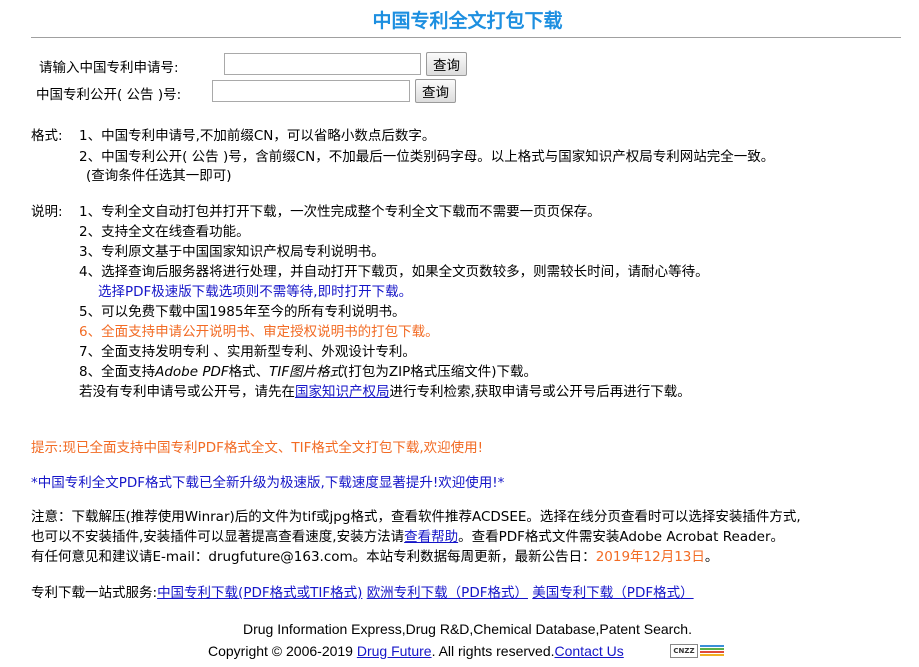 The height and width of the screenshot is (667, 919). What do you see at coordinates (621, 537) in the screenshot?
I see `notice-line-2-b: 。查看PDF格式文件需安装Adobe Acrobat Reader。` at bounding box center [621, 537].